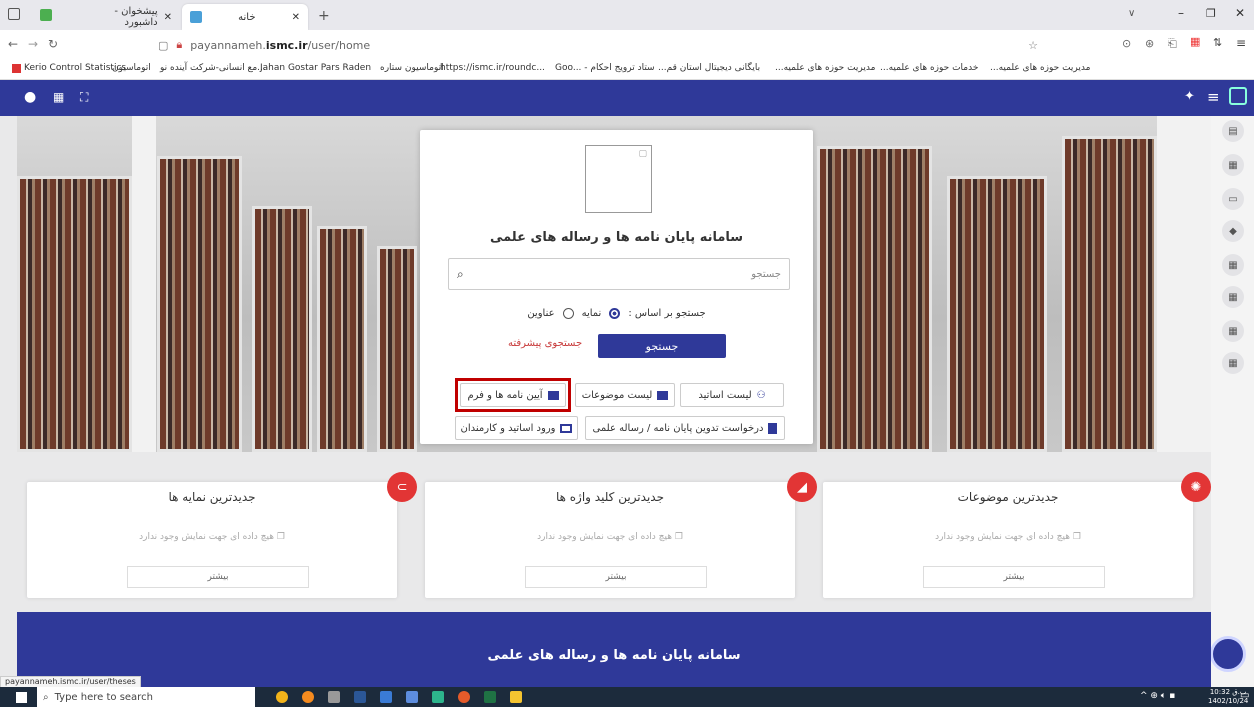 This screenshot has height=707, width=1254. I want to click on sidebar-message-icon: ▭, so click(1233, 199).